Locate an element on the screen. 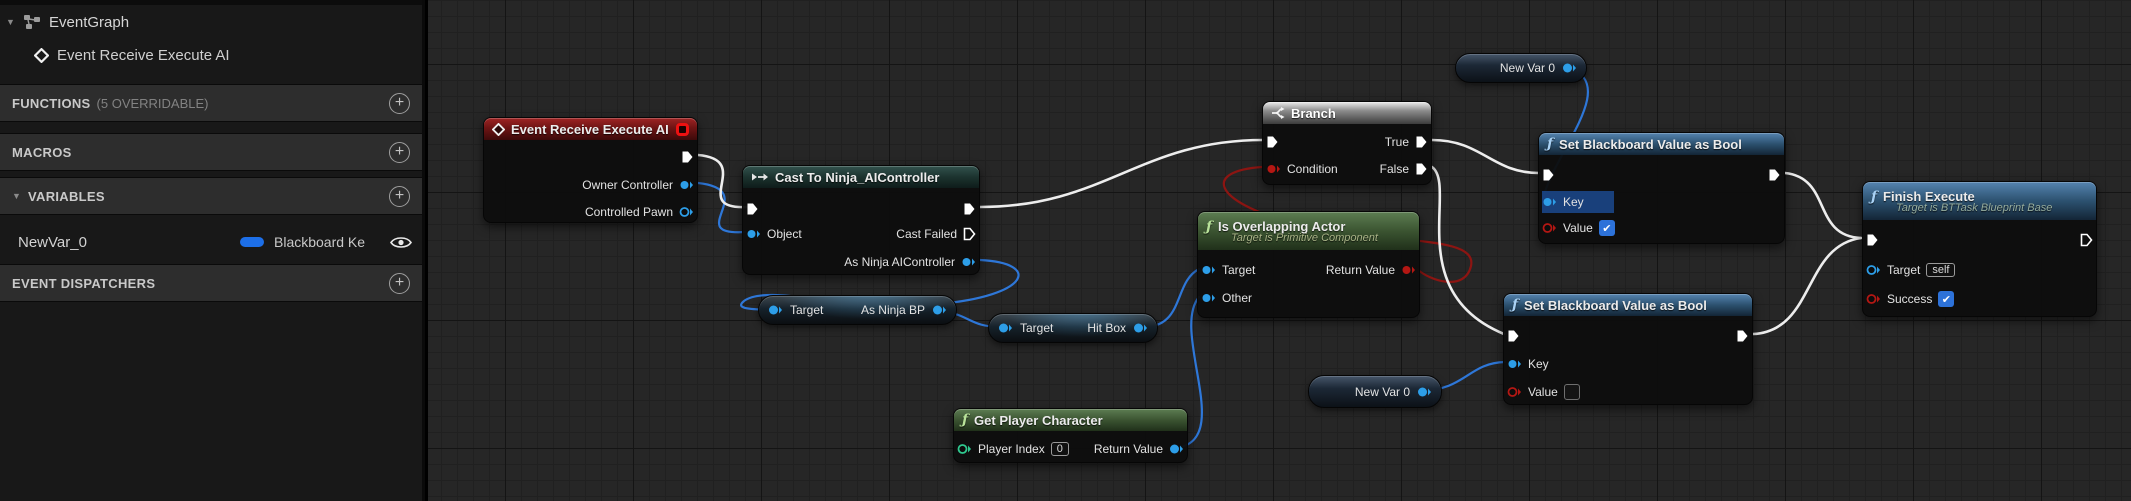  as-ninja-aicontroller-pin is located at coordinates (968, 262).